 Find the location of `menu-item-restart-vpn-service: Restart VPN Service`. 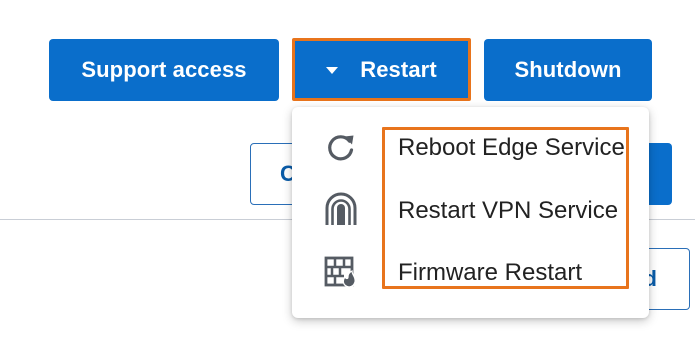

menu-item-restart-vpn-service: Restart VPN Service is located at coordinates (470, 210).